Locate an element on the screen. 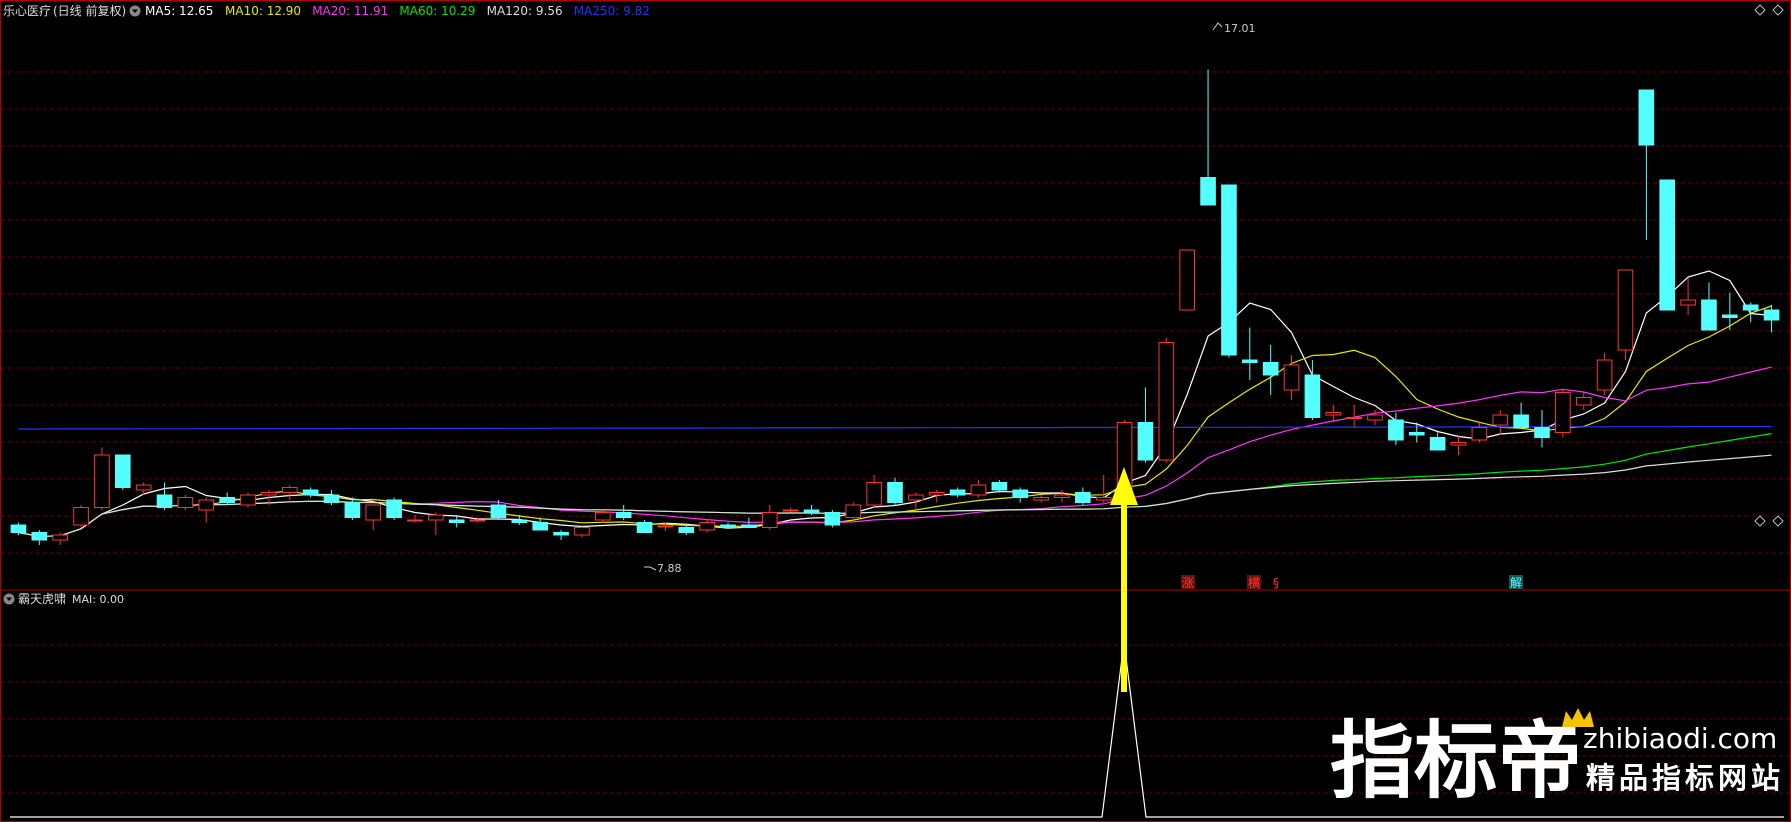  high-price-marker: 17.01 is located at coordinates (1234, 28).